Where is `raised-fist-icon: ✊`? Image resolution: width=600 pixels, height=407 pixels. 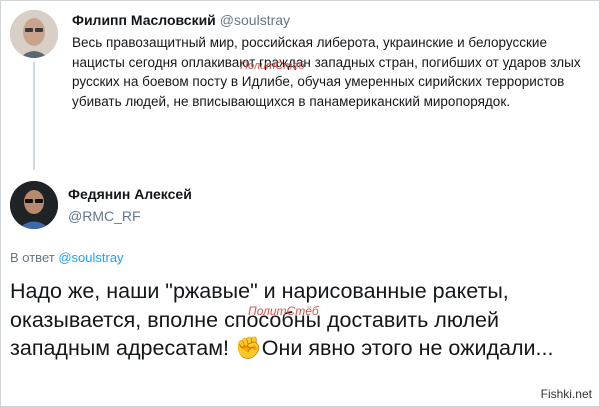
raised-fist-icon: ✊ is located at coordinates (248, 348).